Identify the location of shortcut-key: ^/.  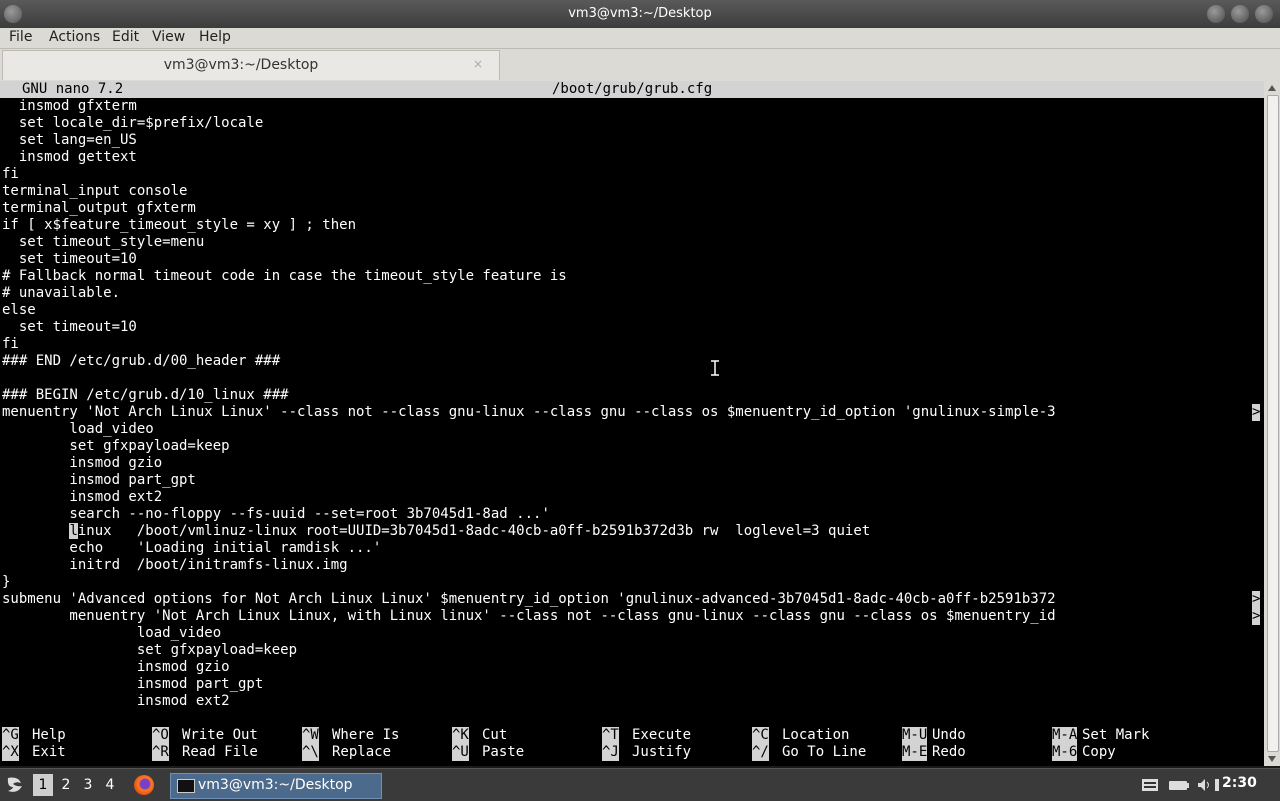
(760, 752).